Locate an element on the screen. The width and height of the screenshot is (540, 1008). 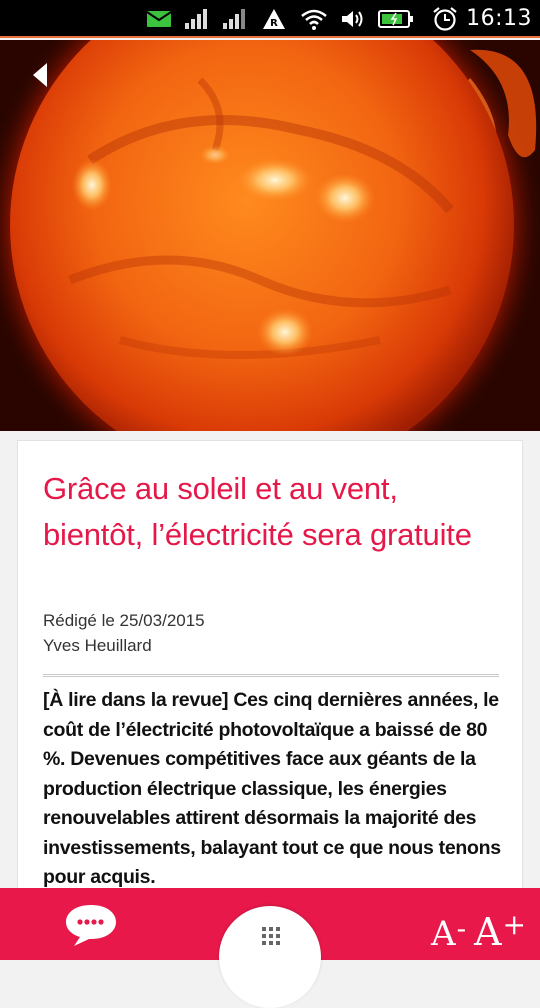
increase-font-button: A + is located at coordinates (500, 931).